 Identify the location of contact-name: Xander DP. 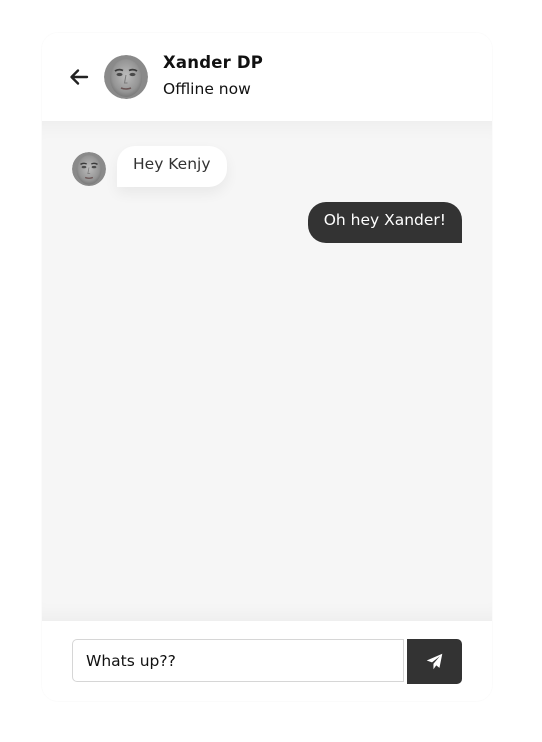
(213, 62).